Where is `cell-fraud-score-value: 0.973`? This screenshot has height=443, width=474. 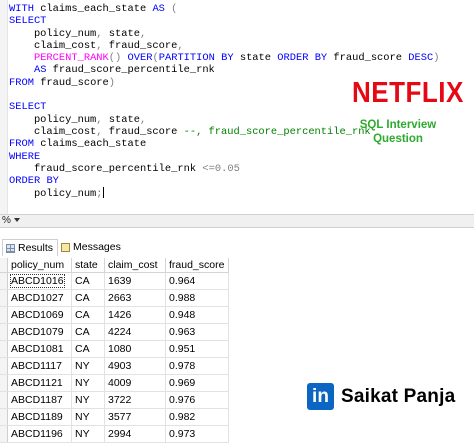
cell-fraud-score-value: 0.973 is located at coordinates (182, 434).